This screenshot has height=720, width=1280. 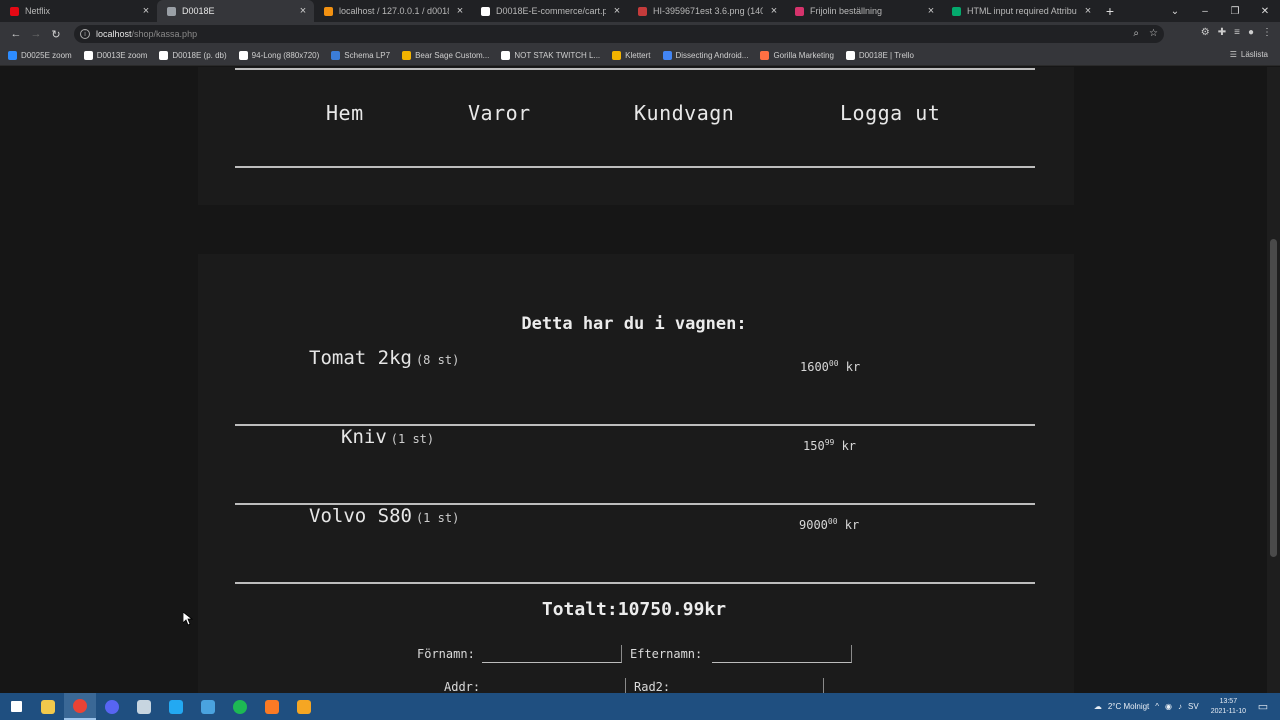 I want to click on site-info-icon: i, so click(x=85, y=34).